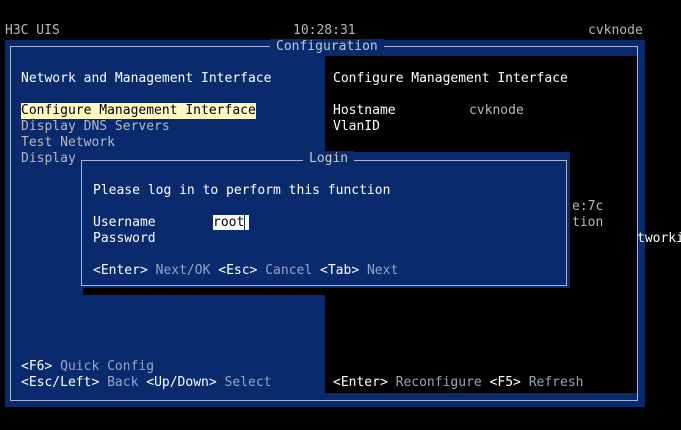 Image resolution: width=681 pixels, height=430 pixels. Describe the element at coordinates (324, 30) in the screenshot. I see `clock: 10:28:31` at that location.